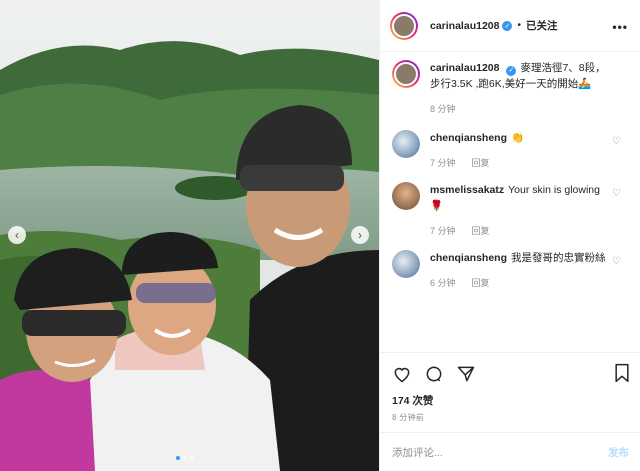 This screenshot has width=640, height=471. Describe the element at coordinates (443, 283) in the screenshot. I see `comment-time: 6 分钟` at that location.